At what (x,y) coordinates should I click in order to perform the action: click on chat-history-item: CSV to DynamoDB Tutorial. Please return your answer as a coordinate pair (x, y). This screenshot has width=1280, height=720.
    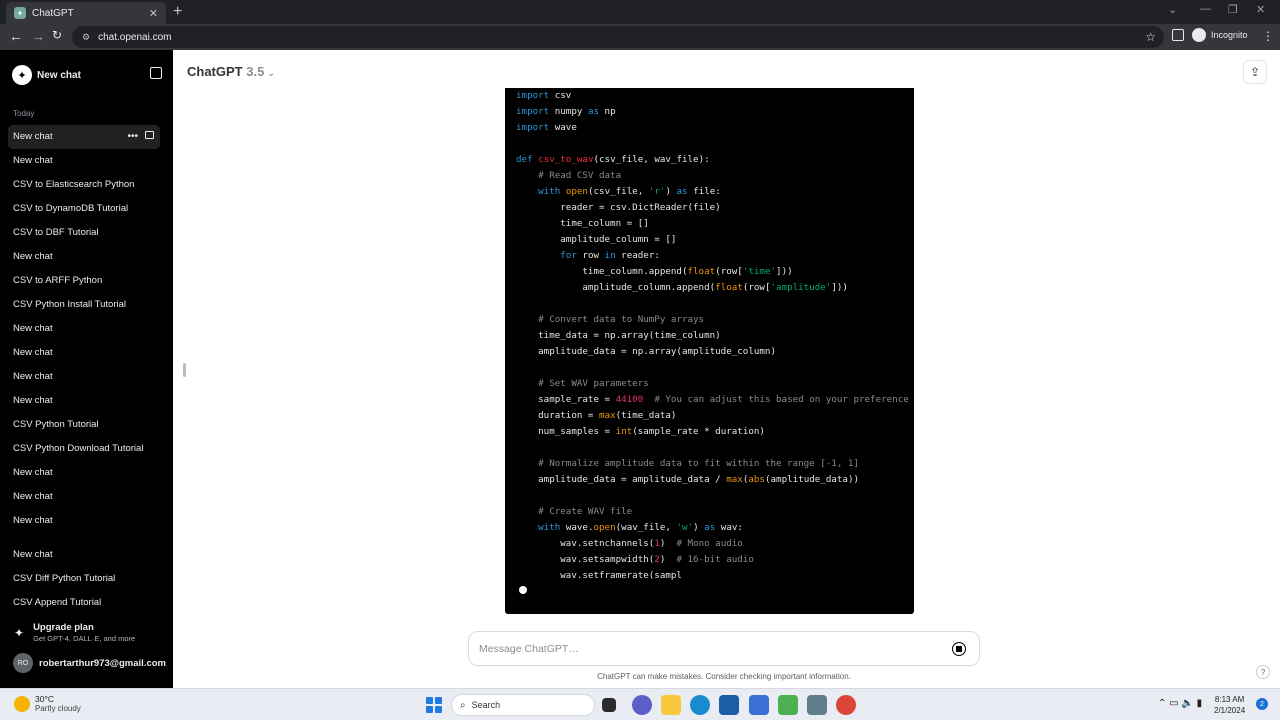
    Looking at the image, I should click on (84, 209).